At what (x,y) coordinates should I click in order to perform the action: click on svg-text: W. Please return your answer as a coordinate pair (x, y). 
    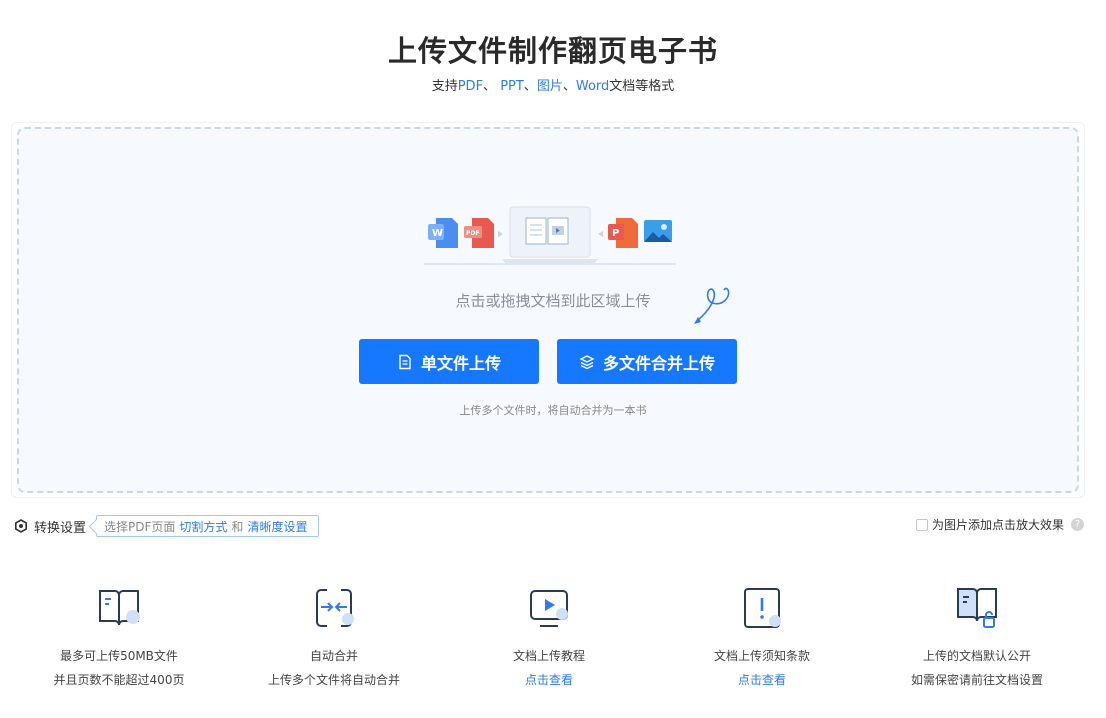
    Looking at the image, I should click on (437, 233).